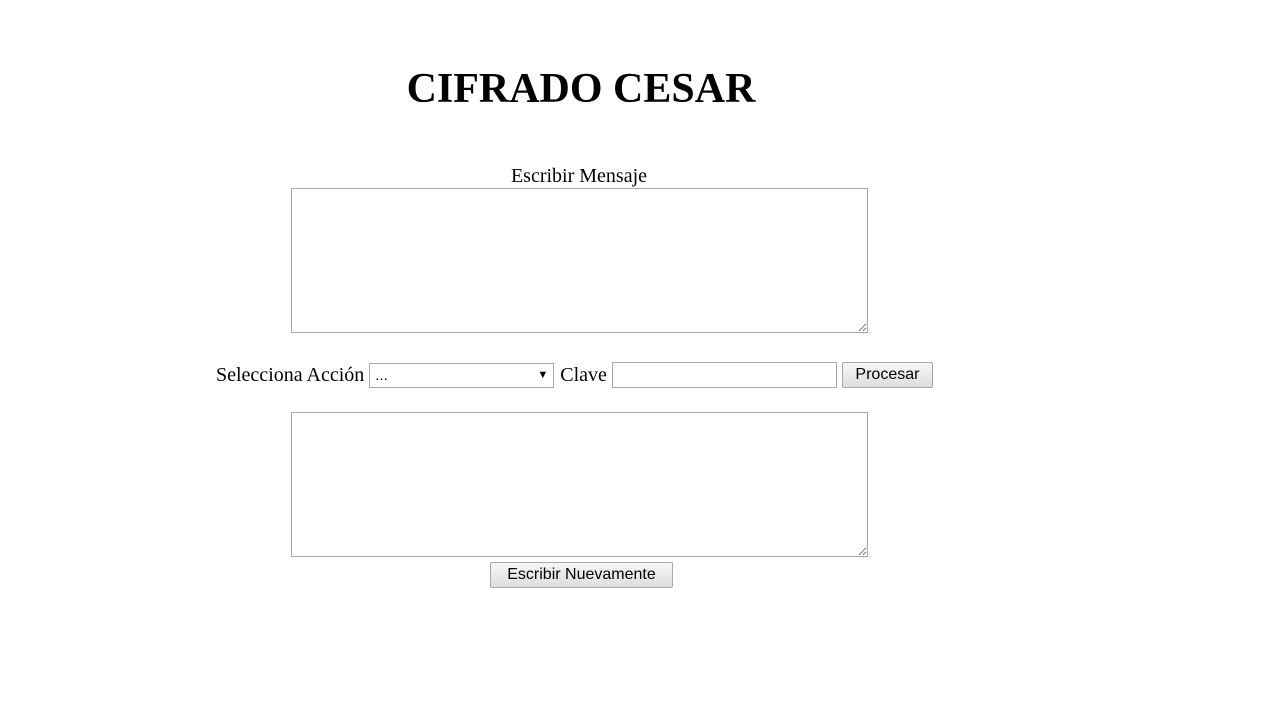  I want to click on action-row: Selecciona Acción ... ▼ Clave Procesar, so click(574, 375).